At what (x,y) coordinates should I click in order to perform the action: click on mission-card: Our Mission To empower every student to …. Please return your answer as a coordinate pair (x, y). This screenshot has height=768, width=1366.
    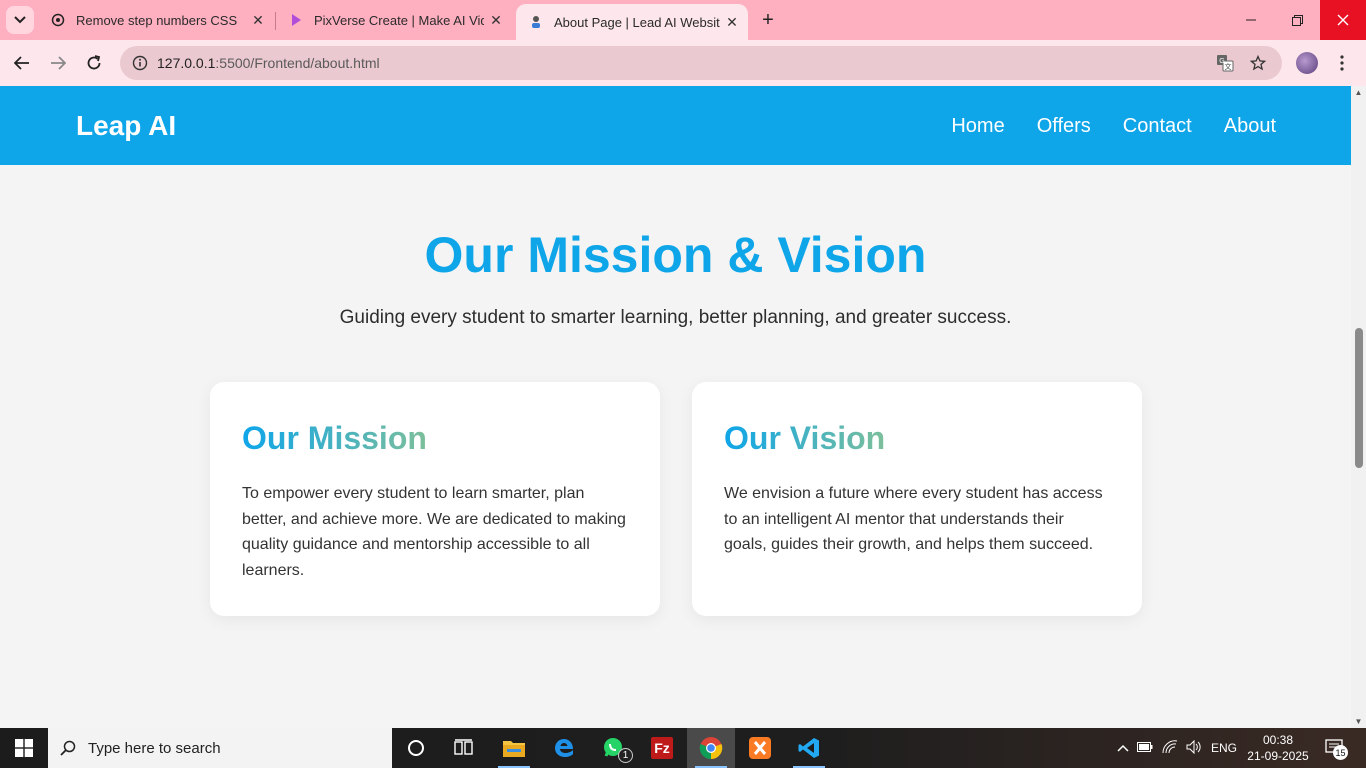
    Looking at the image, I should click on (435, 499).